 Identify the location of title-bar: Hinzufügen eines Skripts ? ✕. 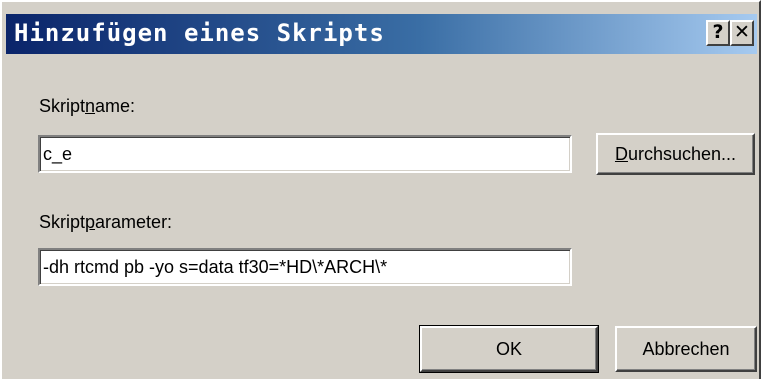
(381, 34).